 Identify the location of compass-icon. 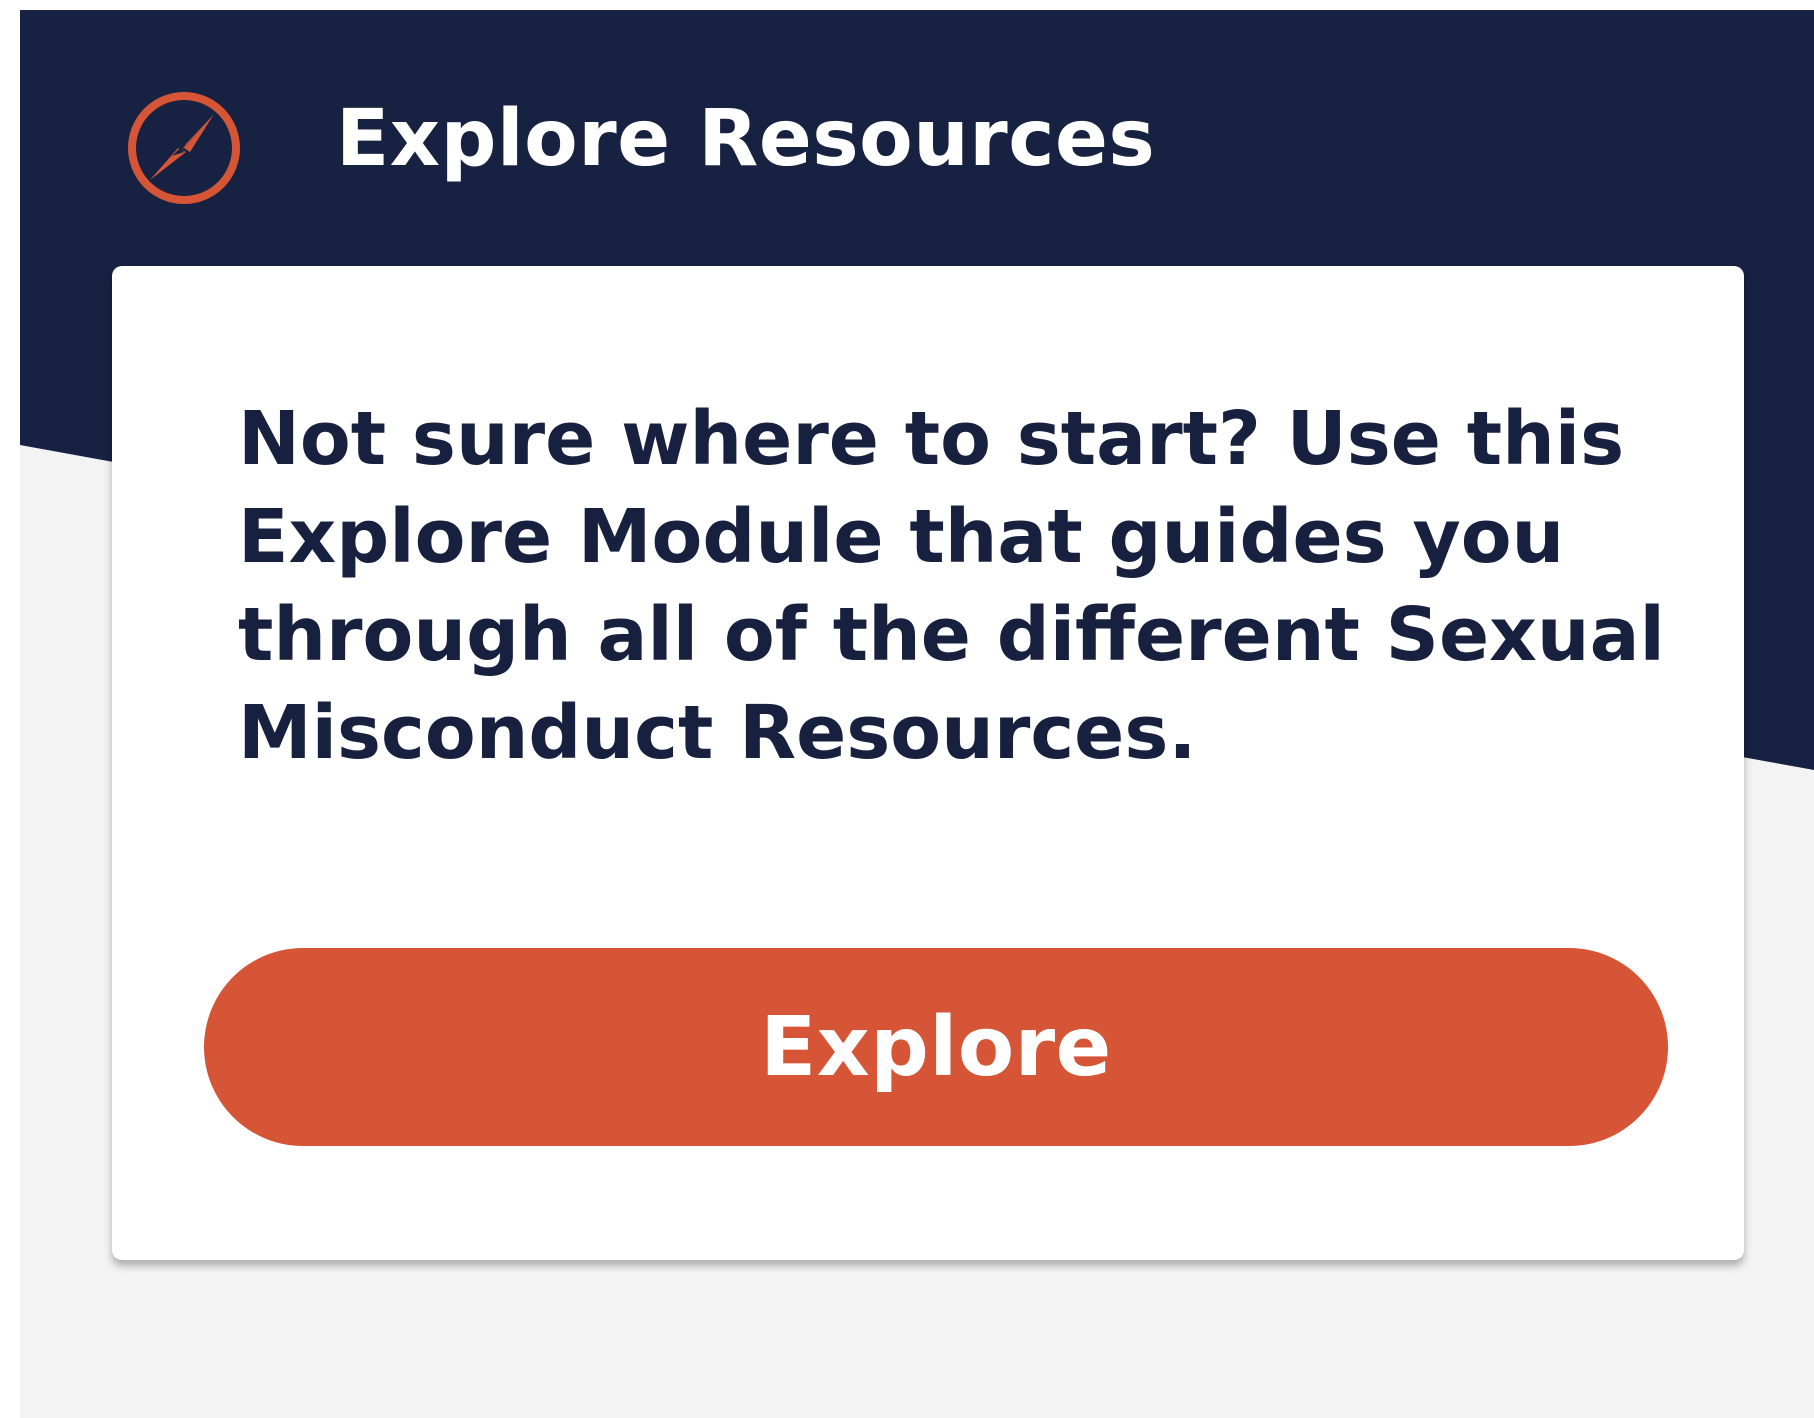
(184, 148).